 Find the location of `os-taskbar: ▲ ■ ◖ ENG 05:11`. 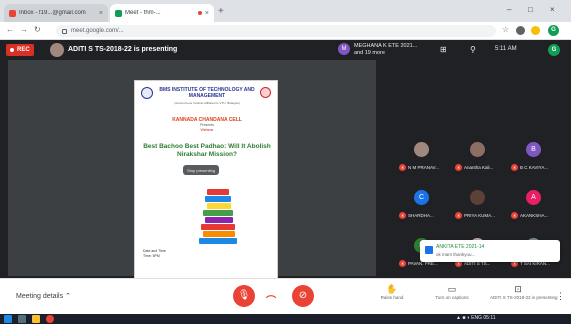

os-taskbar: ▲ ■ ◖ ENG 05:11 is located at coordinates (285, 319).